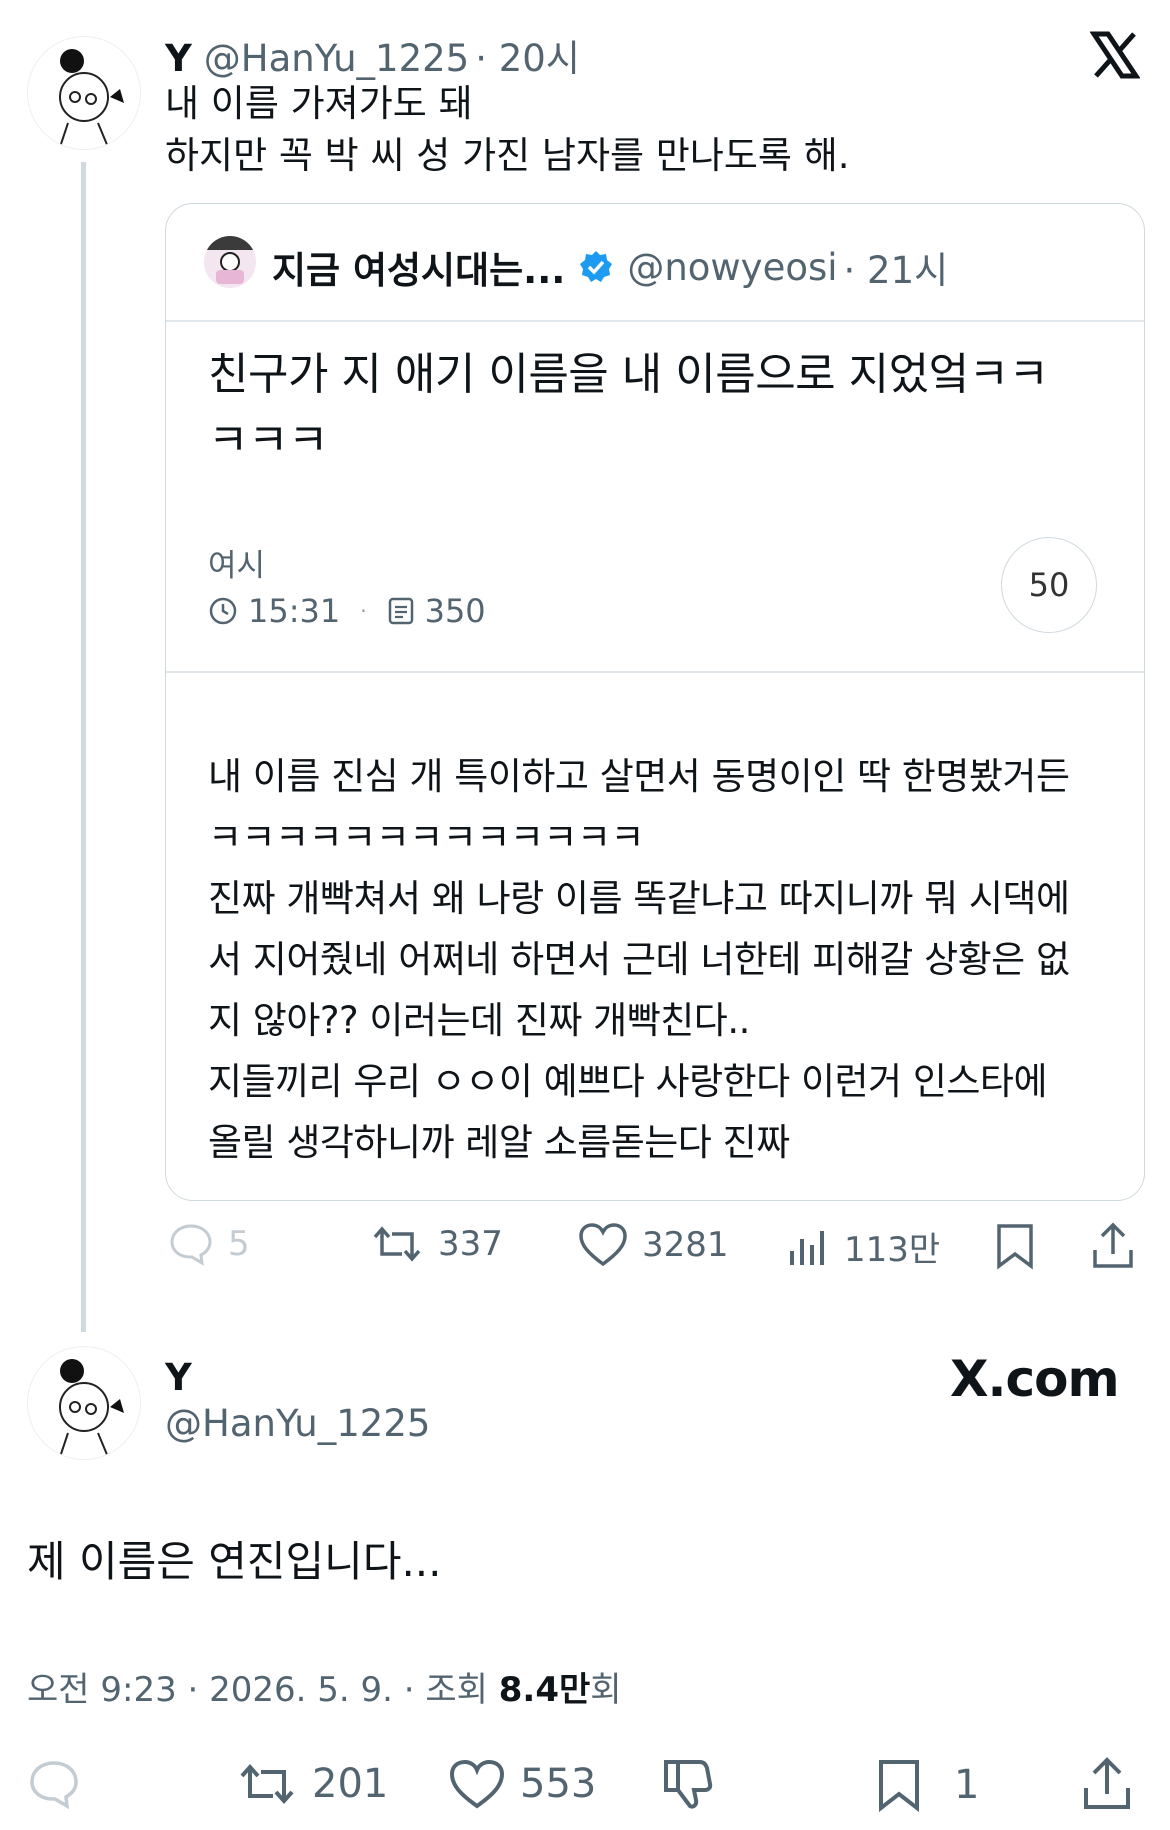 The width and height of the screenshot is (1170, 1830). Describe the element at coordinates (455, 611) in the screenshot. I see `post-views: 350` at that location.